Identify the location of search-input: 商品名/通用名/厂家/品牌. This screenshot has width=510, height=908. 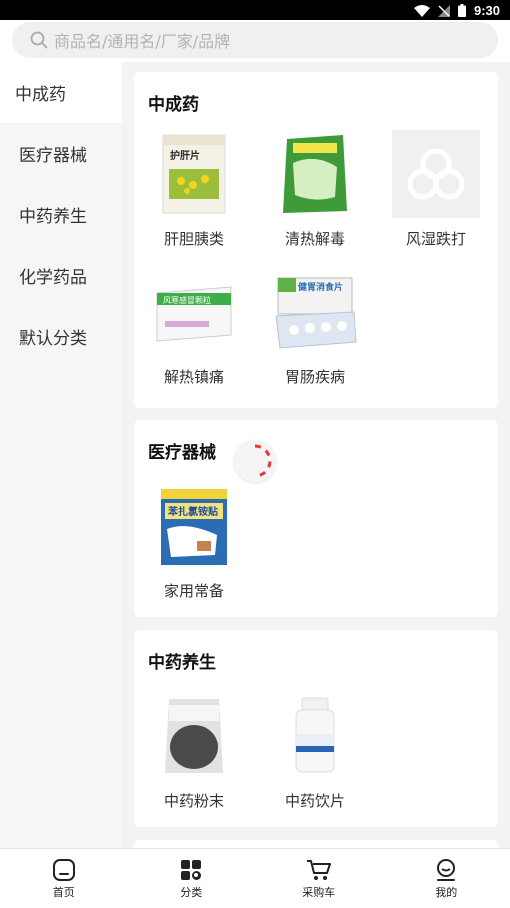
(255, 40).